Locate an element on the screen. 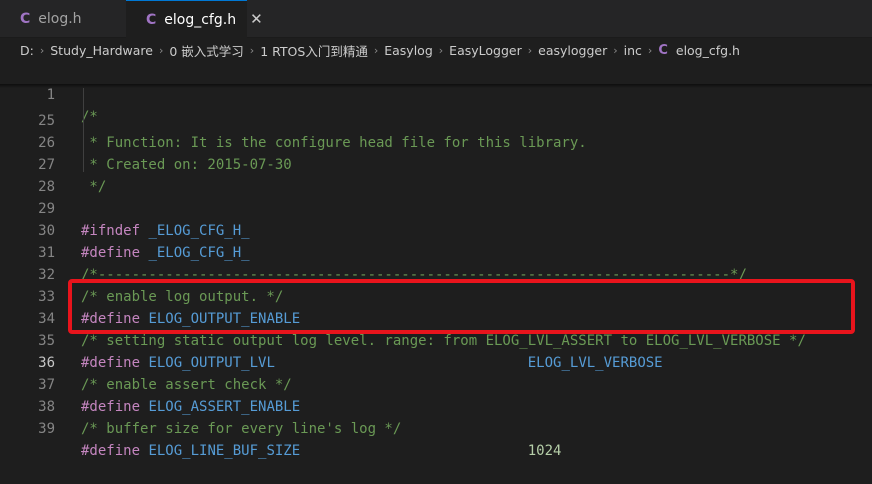 The height and width of the screenshot is (484, 872). tab-label: elog_cfg.h is located at coordinates (200, 19).